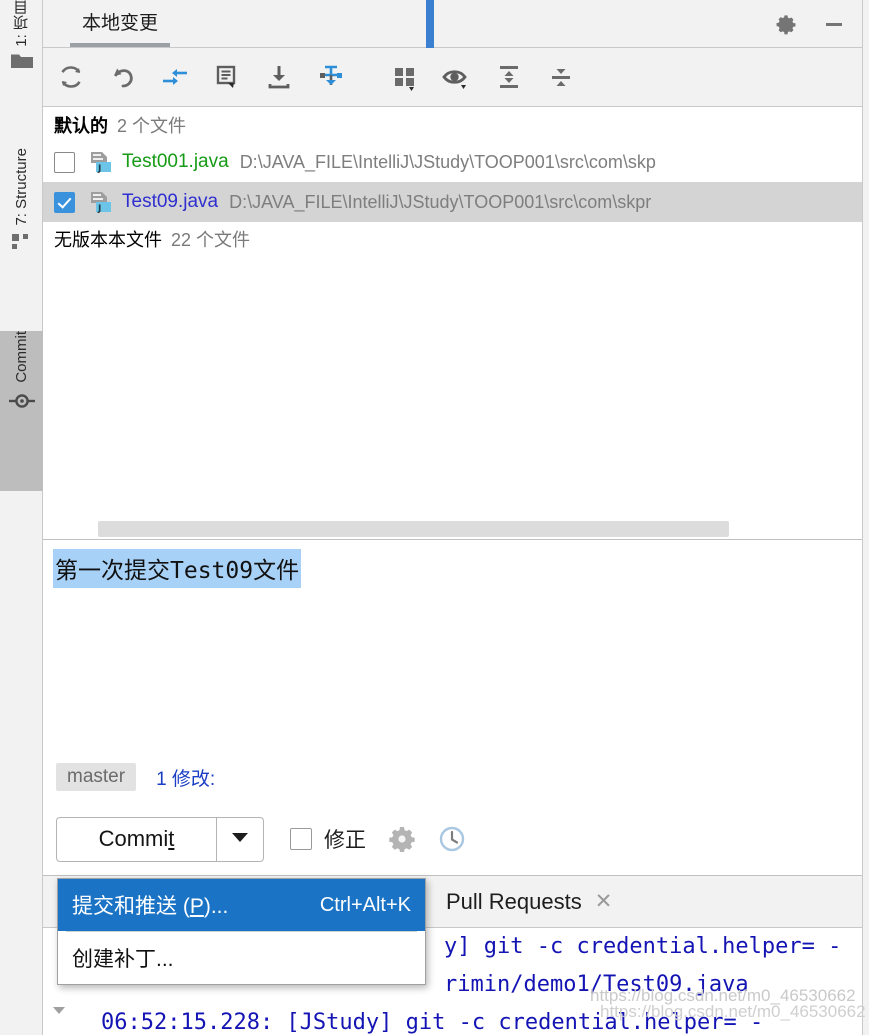  Describe the element at coordinates (430, 24) in the screenshot. I see `bottom-tab-active-marker` at that location.